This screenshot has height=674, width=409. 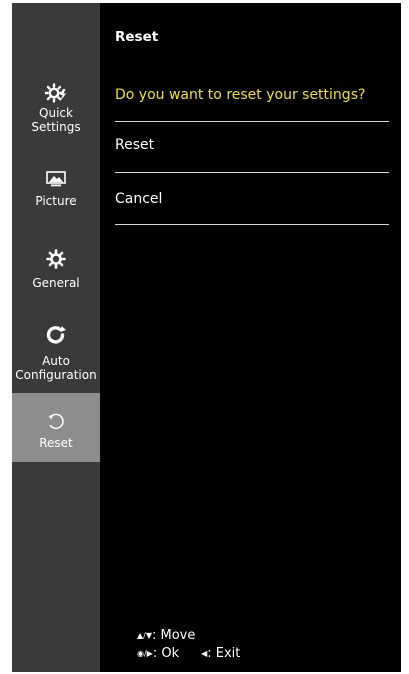 I want to click on sidebar-item-label: Reset, so click(x=56, y=443).